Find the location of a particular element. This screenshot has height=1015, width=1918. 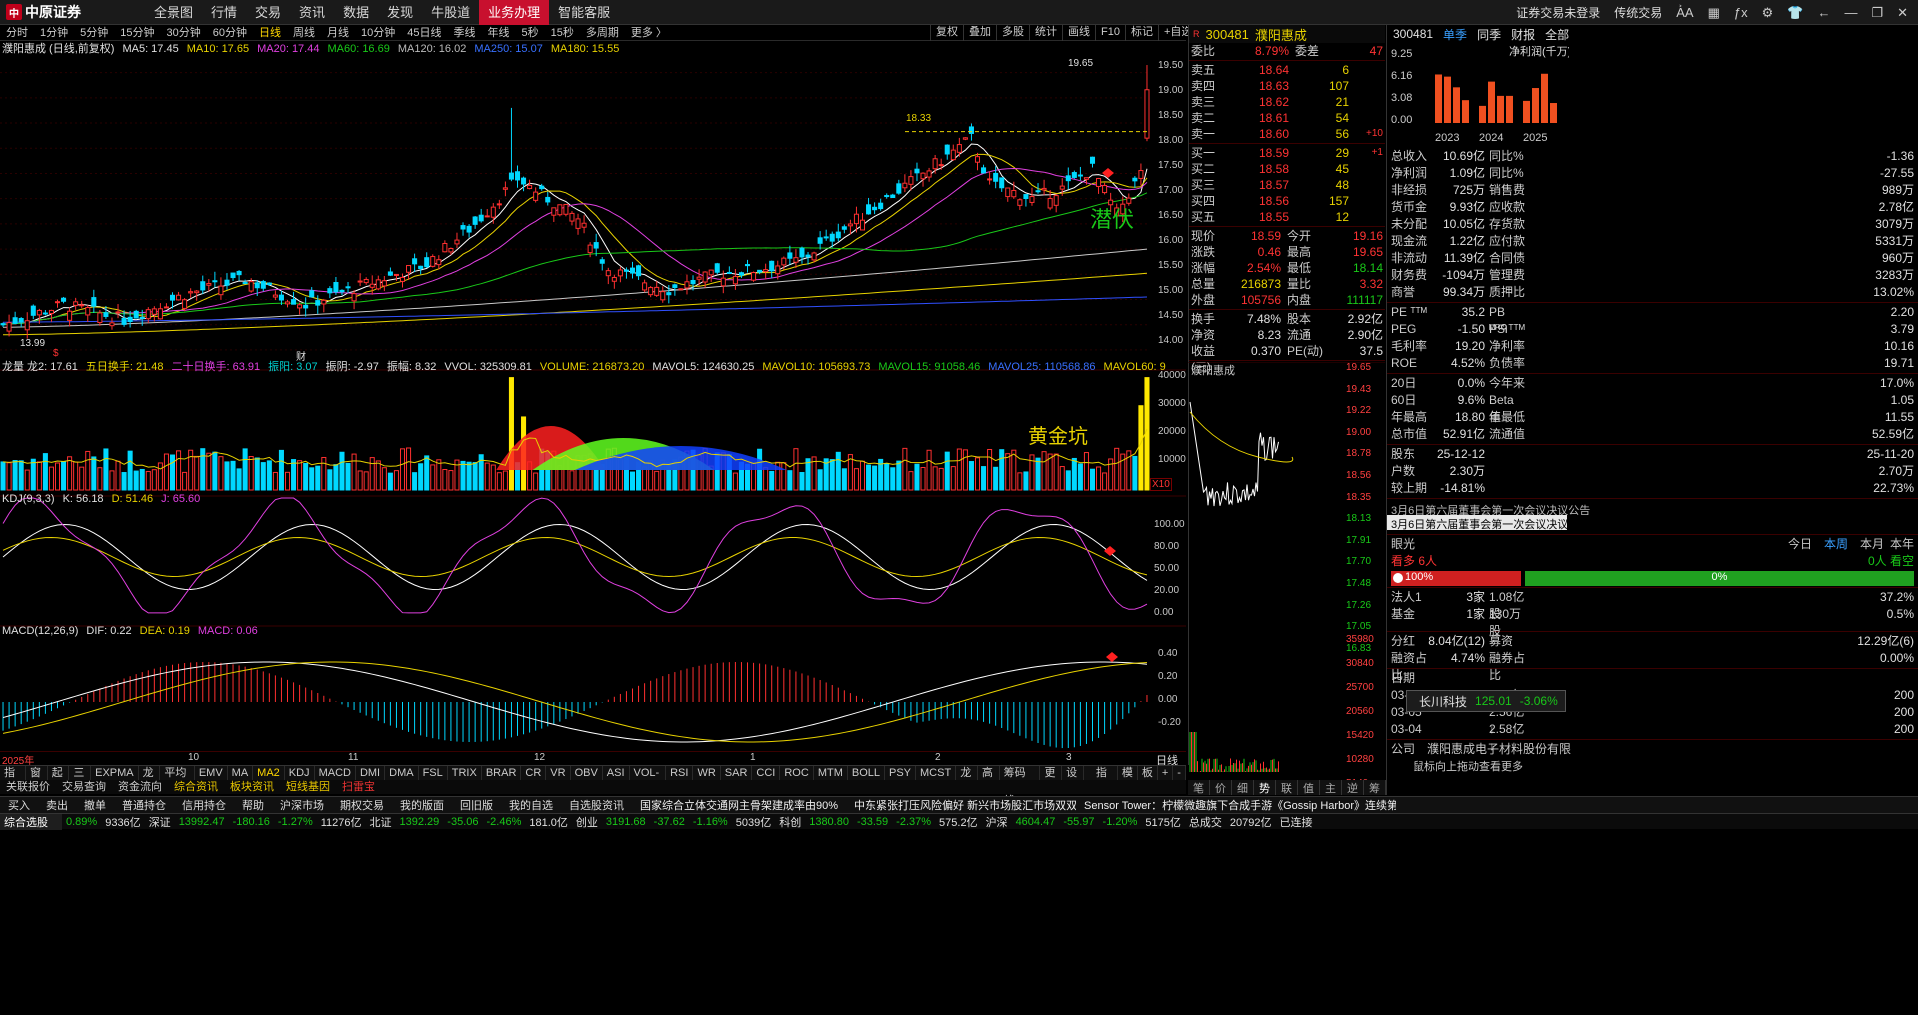

close-icon: ✕ is located at coordinates (1902, 13).